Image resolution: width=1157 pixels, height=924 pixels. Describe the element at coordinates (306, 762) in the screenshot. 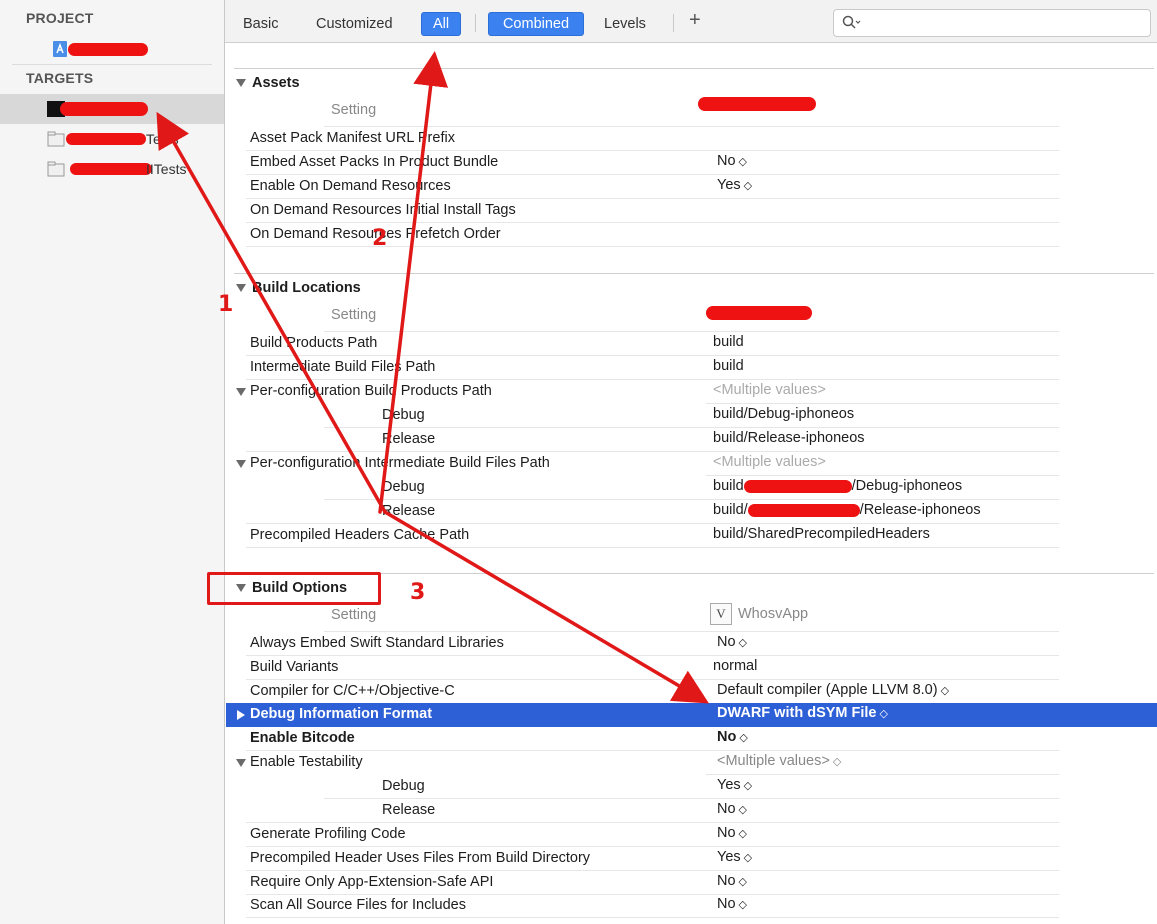

I see `setting-name: Enable Testability` at that location.